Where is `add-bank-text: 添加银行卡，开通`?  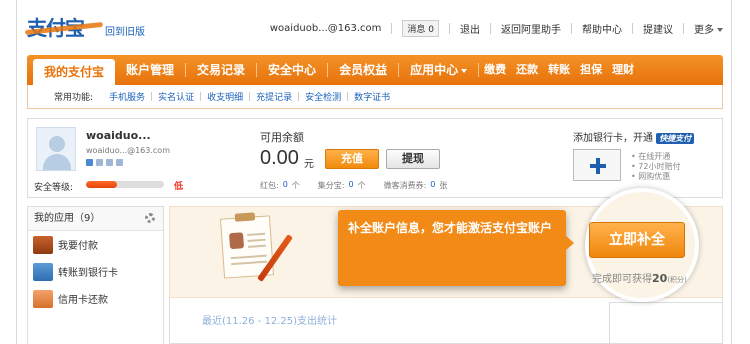 add-bank-text: 添加银行卡，开通 is located at coordinates (613, 138).